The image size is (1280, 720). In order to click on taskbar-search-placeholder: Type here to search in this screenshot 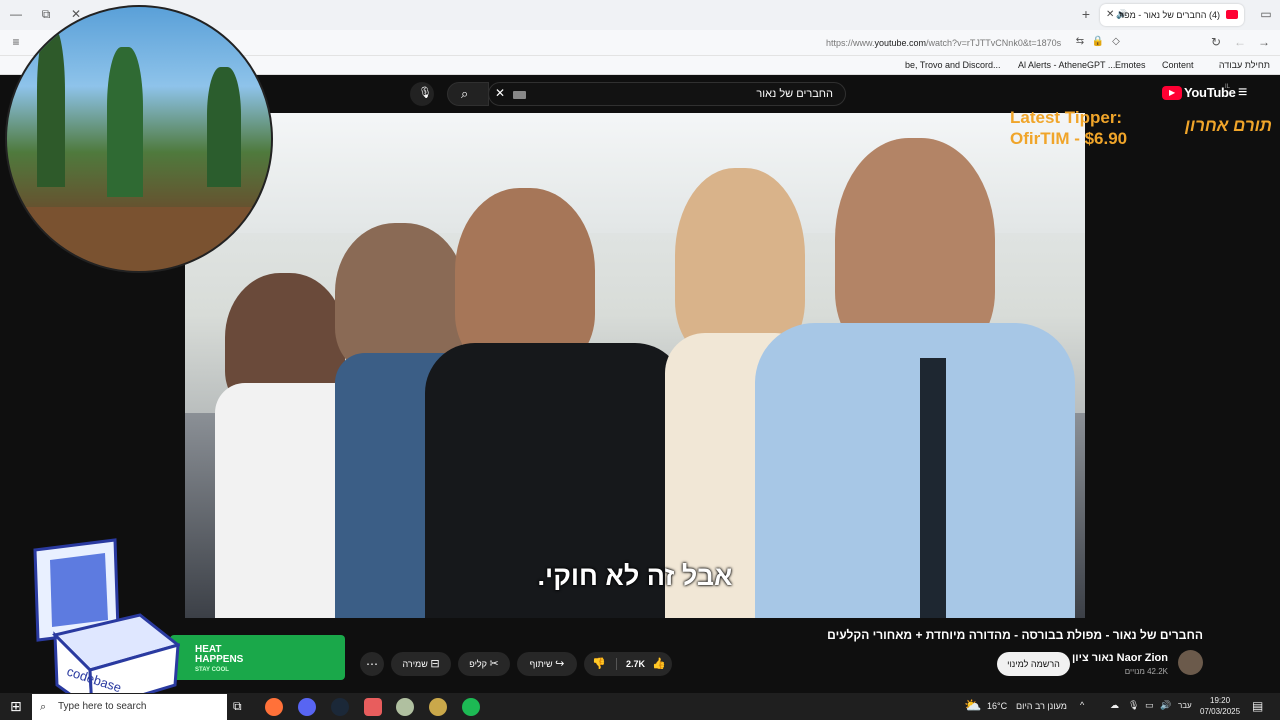, I will do `click(102, 706)`.